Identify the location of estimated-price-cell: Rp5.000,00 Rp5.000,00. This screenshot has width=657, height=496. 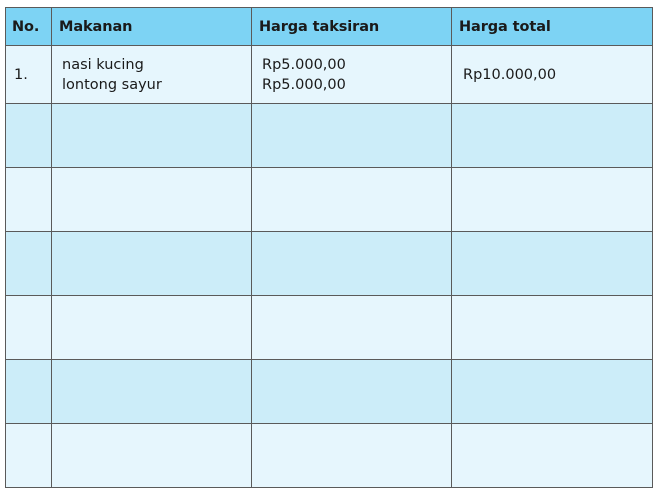
(351, 74).